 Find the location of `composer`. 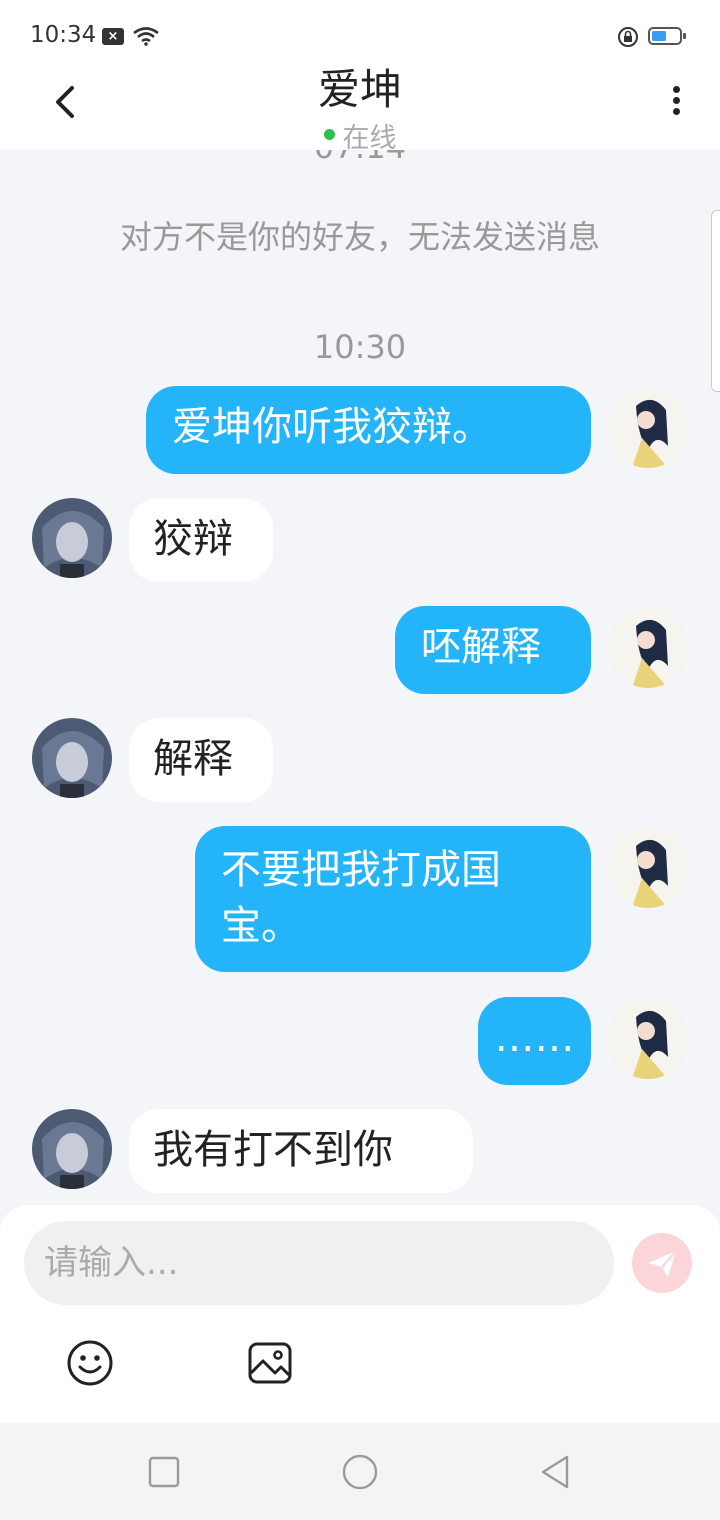

composer is located at coordinates (360, 1314).